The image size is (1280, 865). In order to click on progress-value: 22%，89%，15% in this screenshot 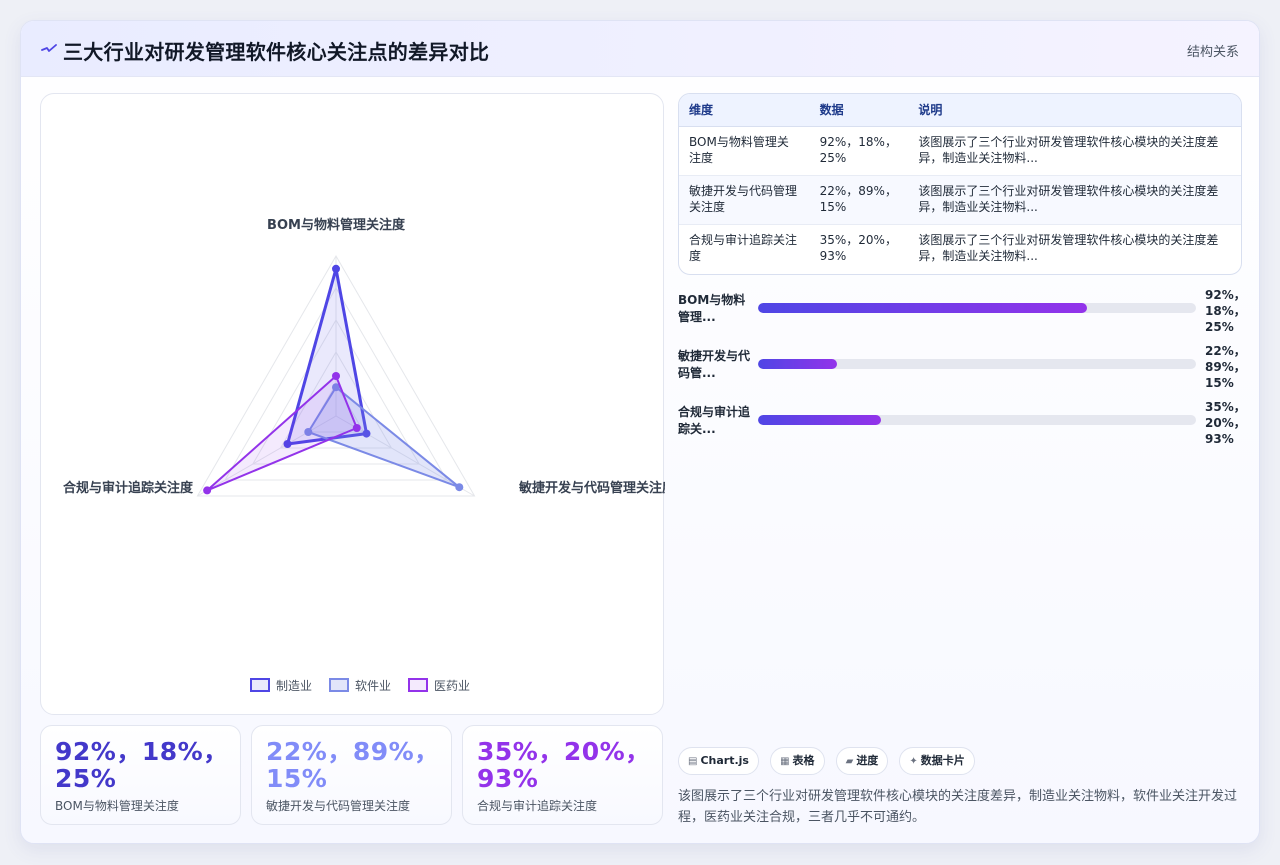, I will do `click(1225, 367)`.